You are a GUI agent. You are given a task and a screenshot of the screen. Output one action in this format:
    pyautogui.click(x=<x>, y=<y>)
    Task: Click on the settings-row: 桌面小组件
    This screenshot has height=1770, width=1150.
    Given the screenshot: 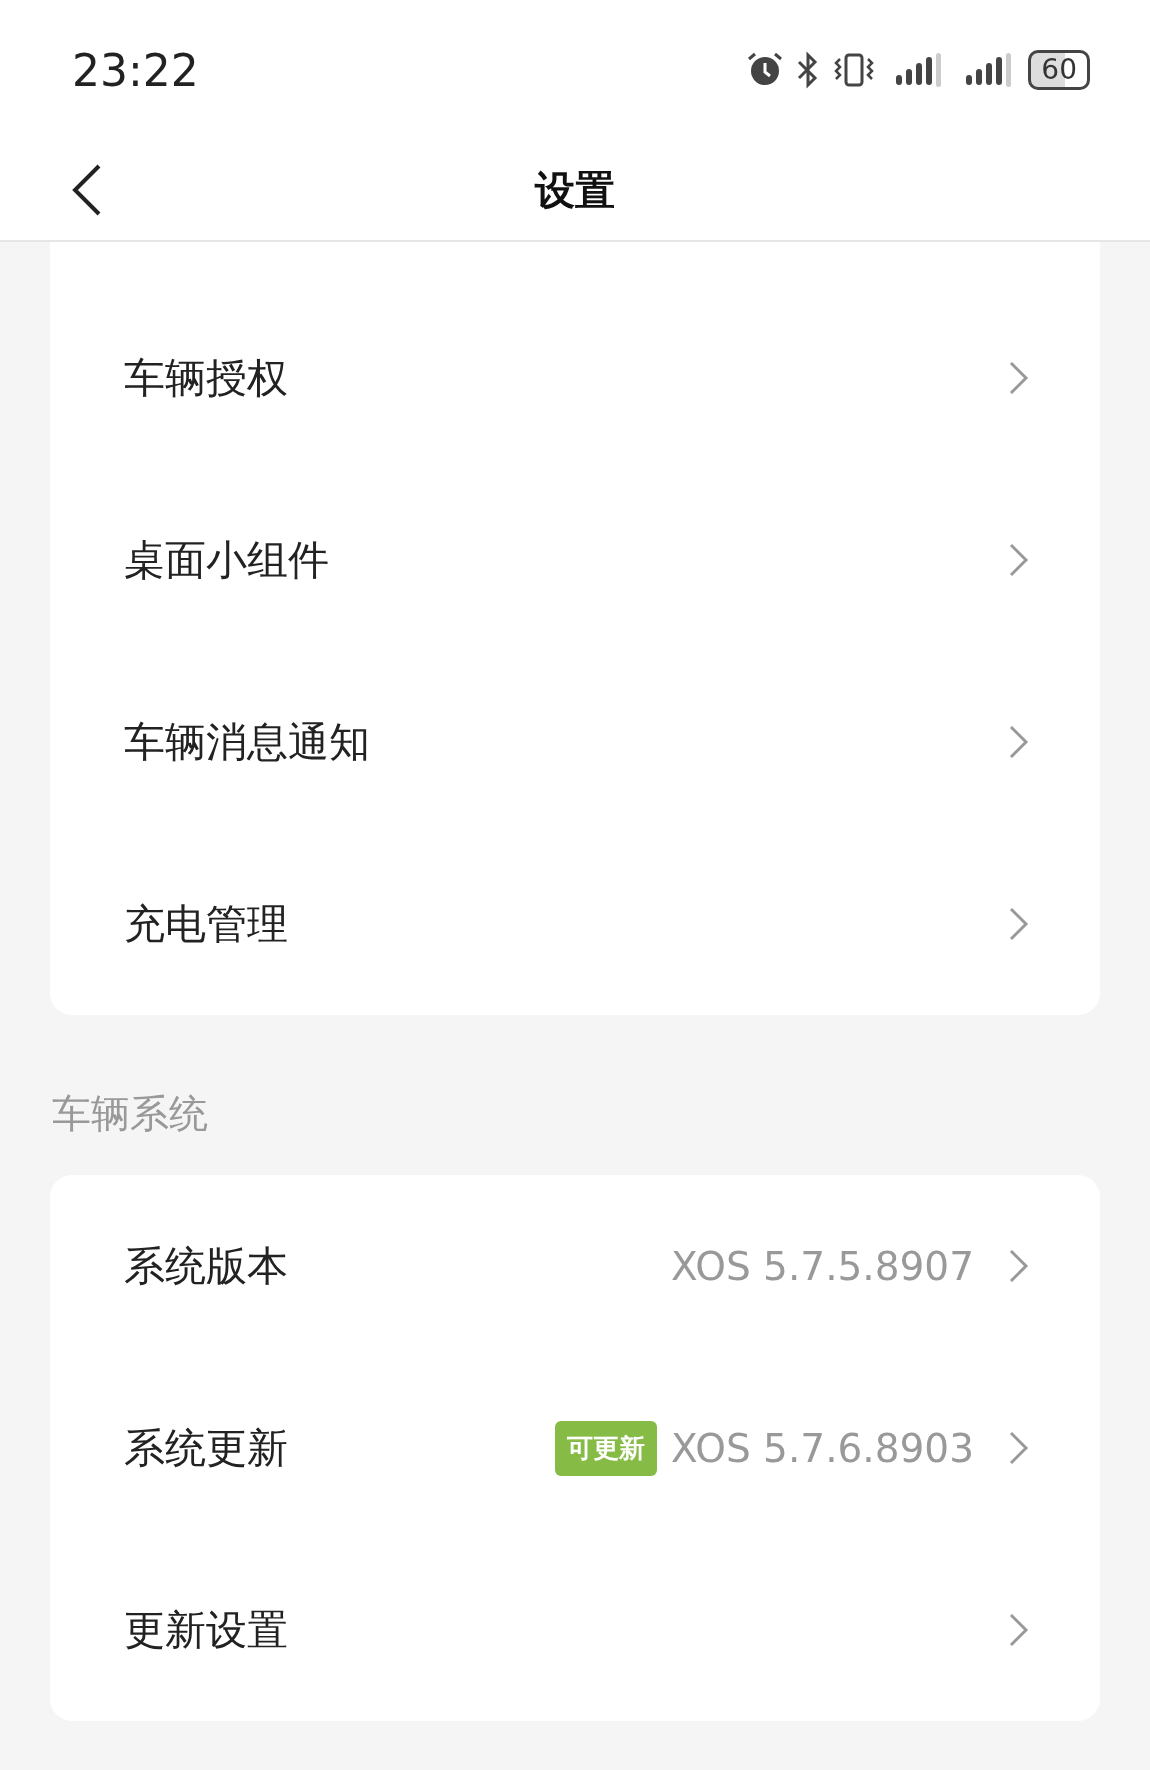 What is the action you would take?
    pyautogui.click(x=575, y=560)
    